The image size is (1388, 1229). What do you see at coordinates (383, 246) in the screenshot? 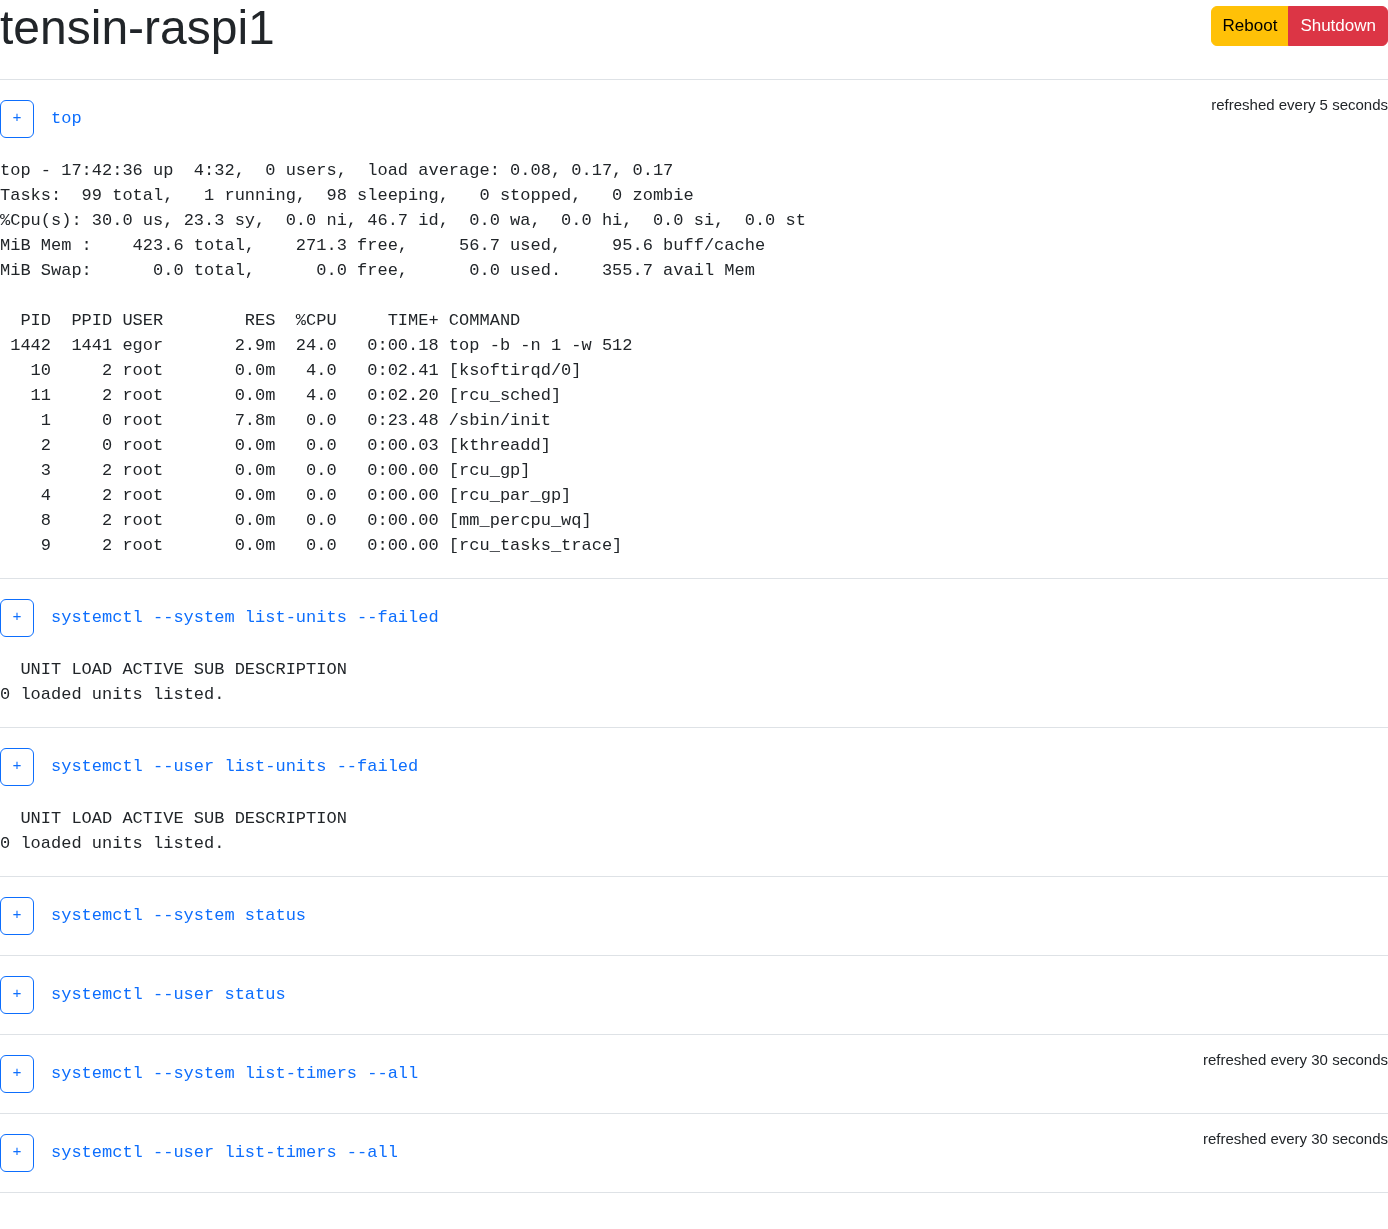
I see `output-line: MiB Mem : 423.6 total, 271.3 free, 56.7 used, 95.6 buff/cache` at bounding box center [383, 246].